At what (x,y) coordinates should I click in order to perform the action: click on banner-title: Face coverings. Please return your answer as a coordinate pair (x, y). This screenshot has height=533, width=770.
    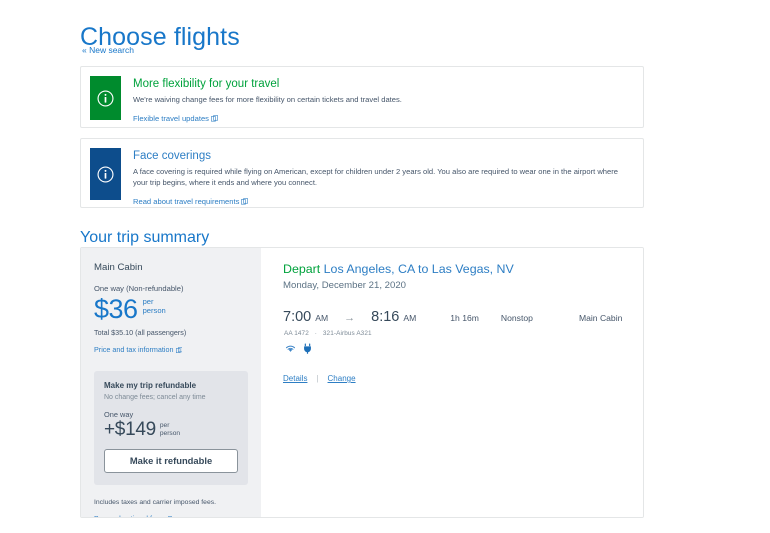
    Looking at the image, I should click on (172, 156).